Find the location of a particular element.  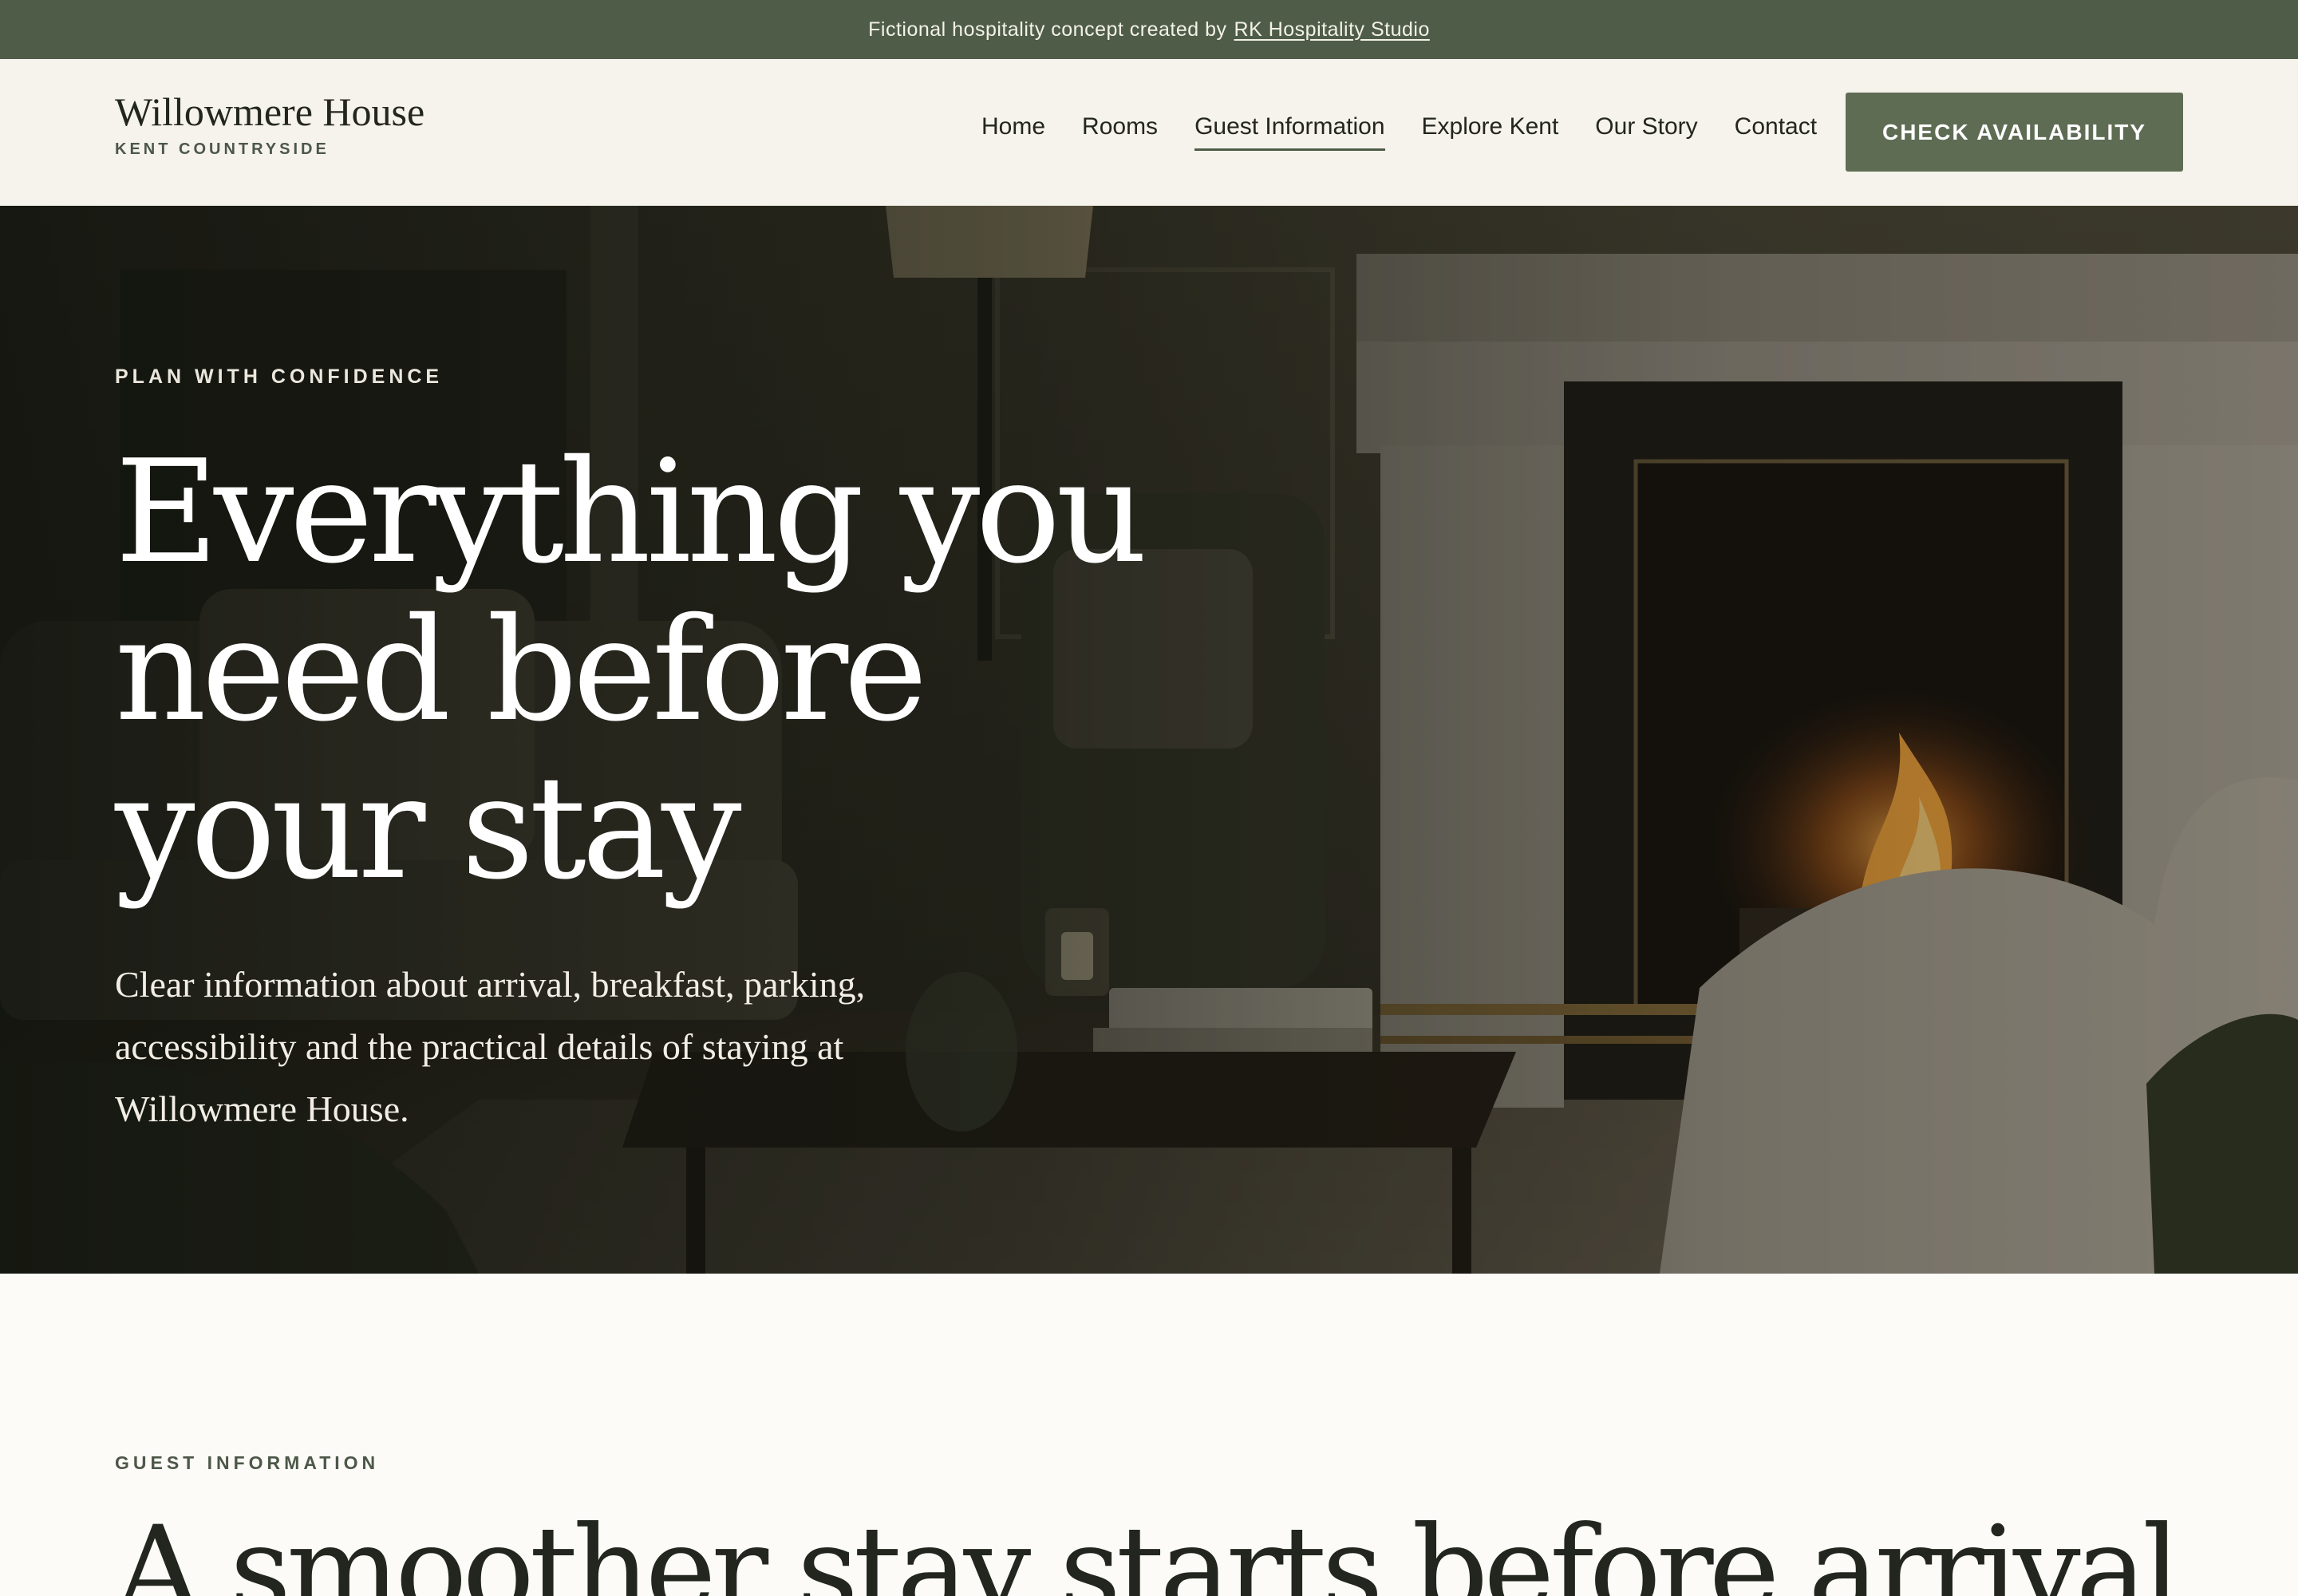

section-eyebrow: GUEST INFORMATION is located at coordinates (248, 1462).